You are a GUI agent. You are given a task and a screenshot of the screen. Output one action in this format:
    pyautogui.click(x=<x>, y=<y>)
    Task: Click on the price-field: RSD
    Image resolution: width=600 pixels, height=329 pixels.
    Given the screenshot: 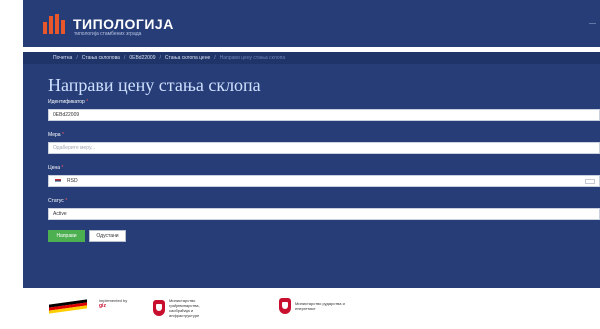 What is the action you would take?
    pyautogui.click(x=324, y=181)
    